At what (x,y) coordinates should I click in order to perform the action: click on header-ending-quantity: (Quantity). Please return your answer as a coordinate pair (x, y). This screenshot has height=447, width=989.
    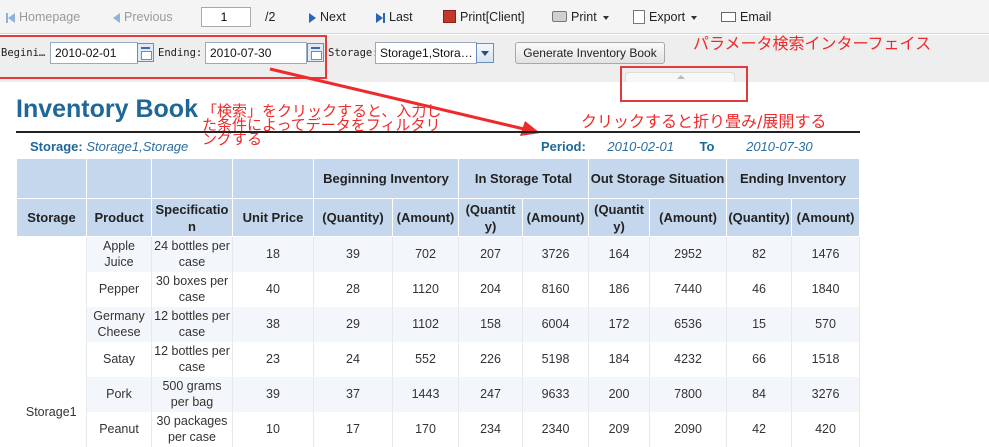
    Looking at the image, I should click on (759, 217).